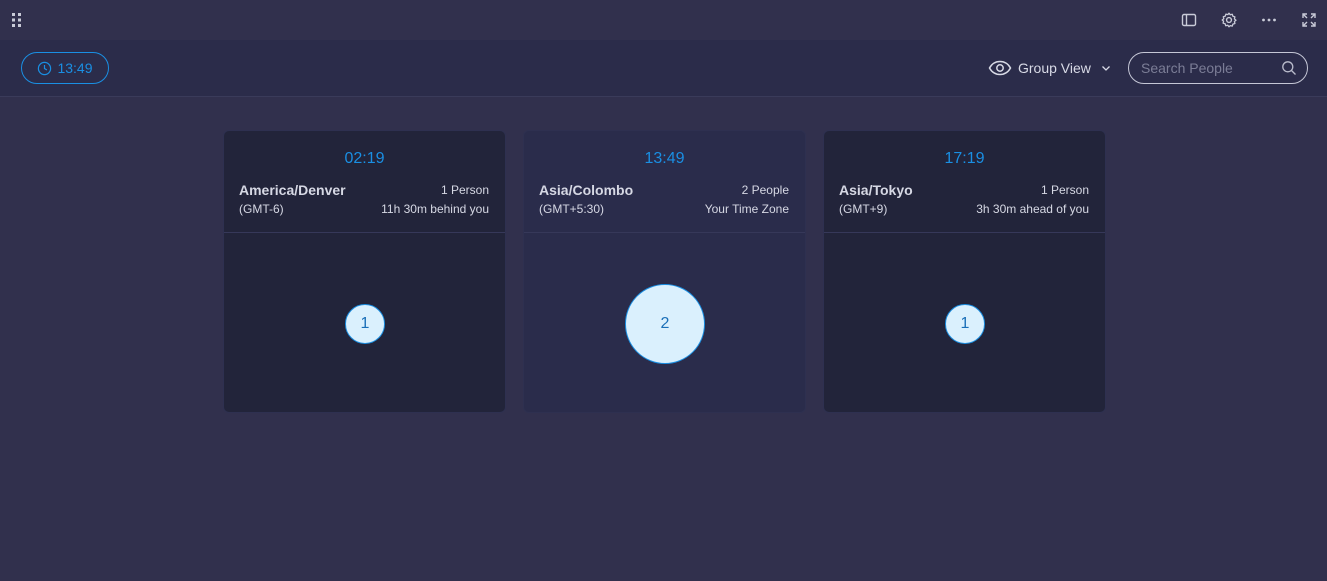 The height and width of the screenshot is (581, 1327). Describe the element at coordinates (664, 158) in the screenshot. I see `card-local-time: 13:49` at that location.